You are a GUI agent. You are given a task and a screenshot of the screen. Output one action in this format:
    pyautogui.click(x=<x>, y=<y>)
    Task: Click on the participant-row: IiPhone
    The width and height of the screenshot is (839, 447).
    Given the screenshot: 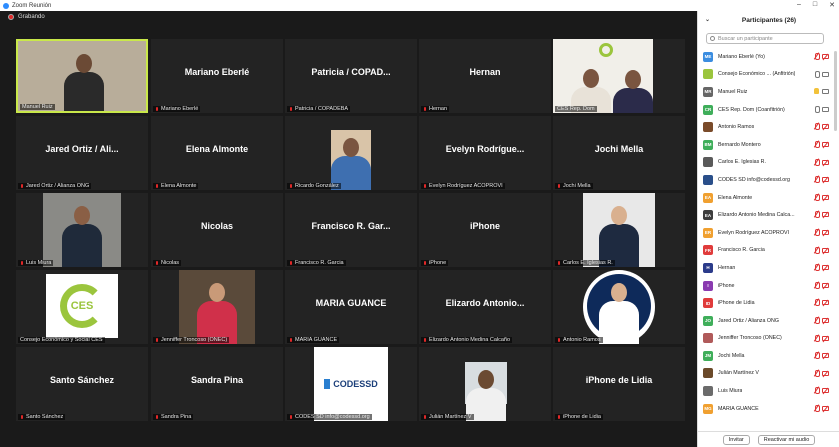 What is the action you would take?
    pyautogui.click(x=766, y=286)
    